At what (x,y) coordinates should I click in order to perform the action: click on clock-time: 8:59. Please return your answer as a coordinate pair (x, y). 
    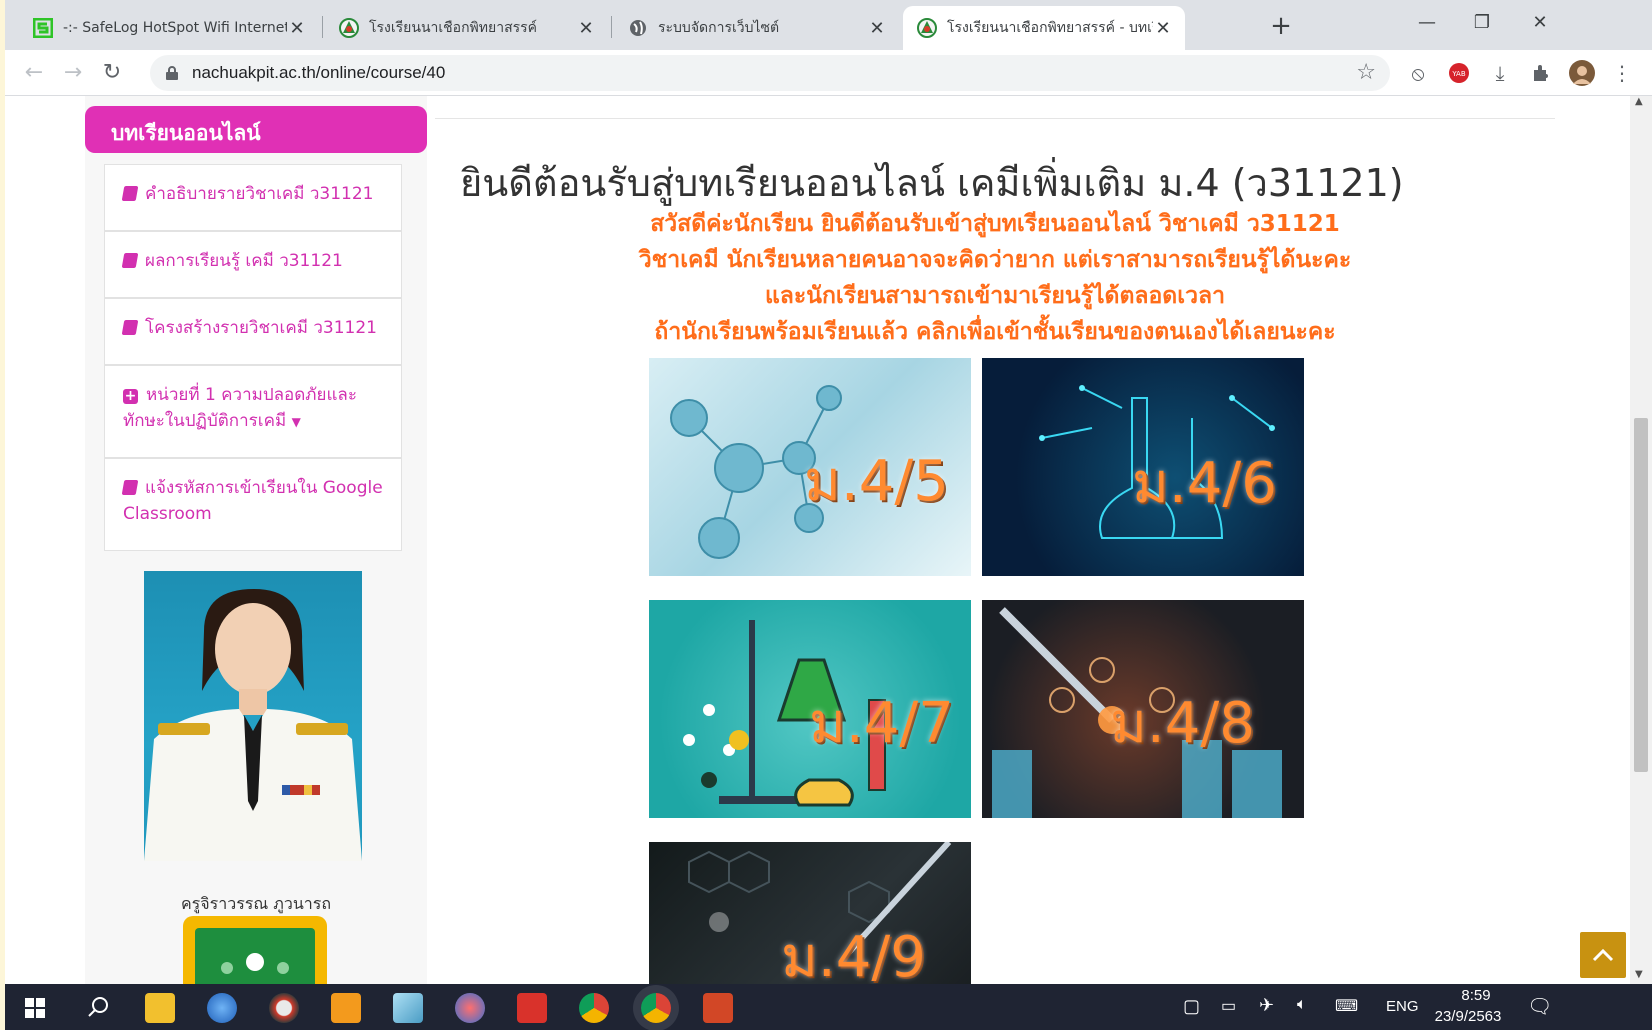
    Looking at the image, I should click on (1476, 995).